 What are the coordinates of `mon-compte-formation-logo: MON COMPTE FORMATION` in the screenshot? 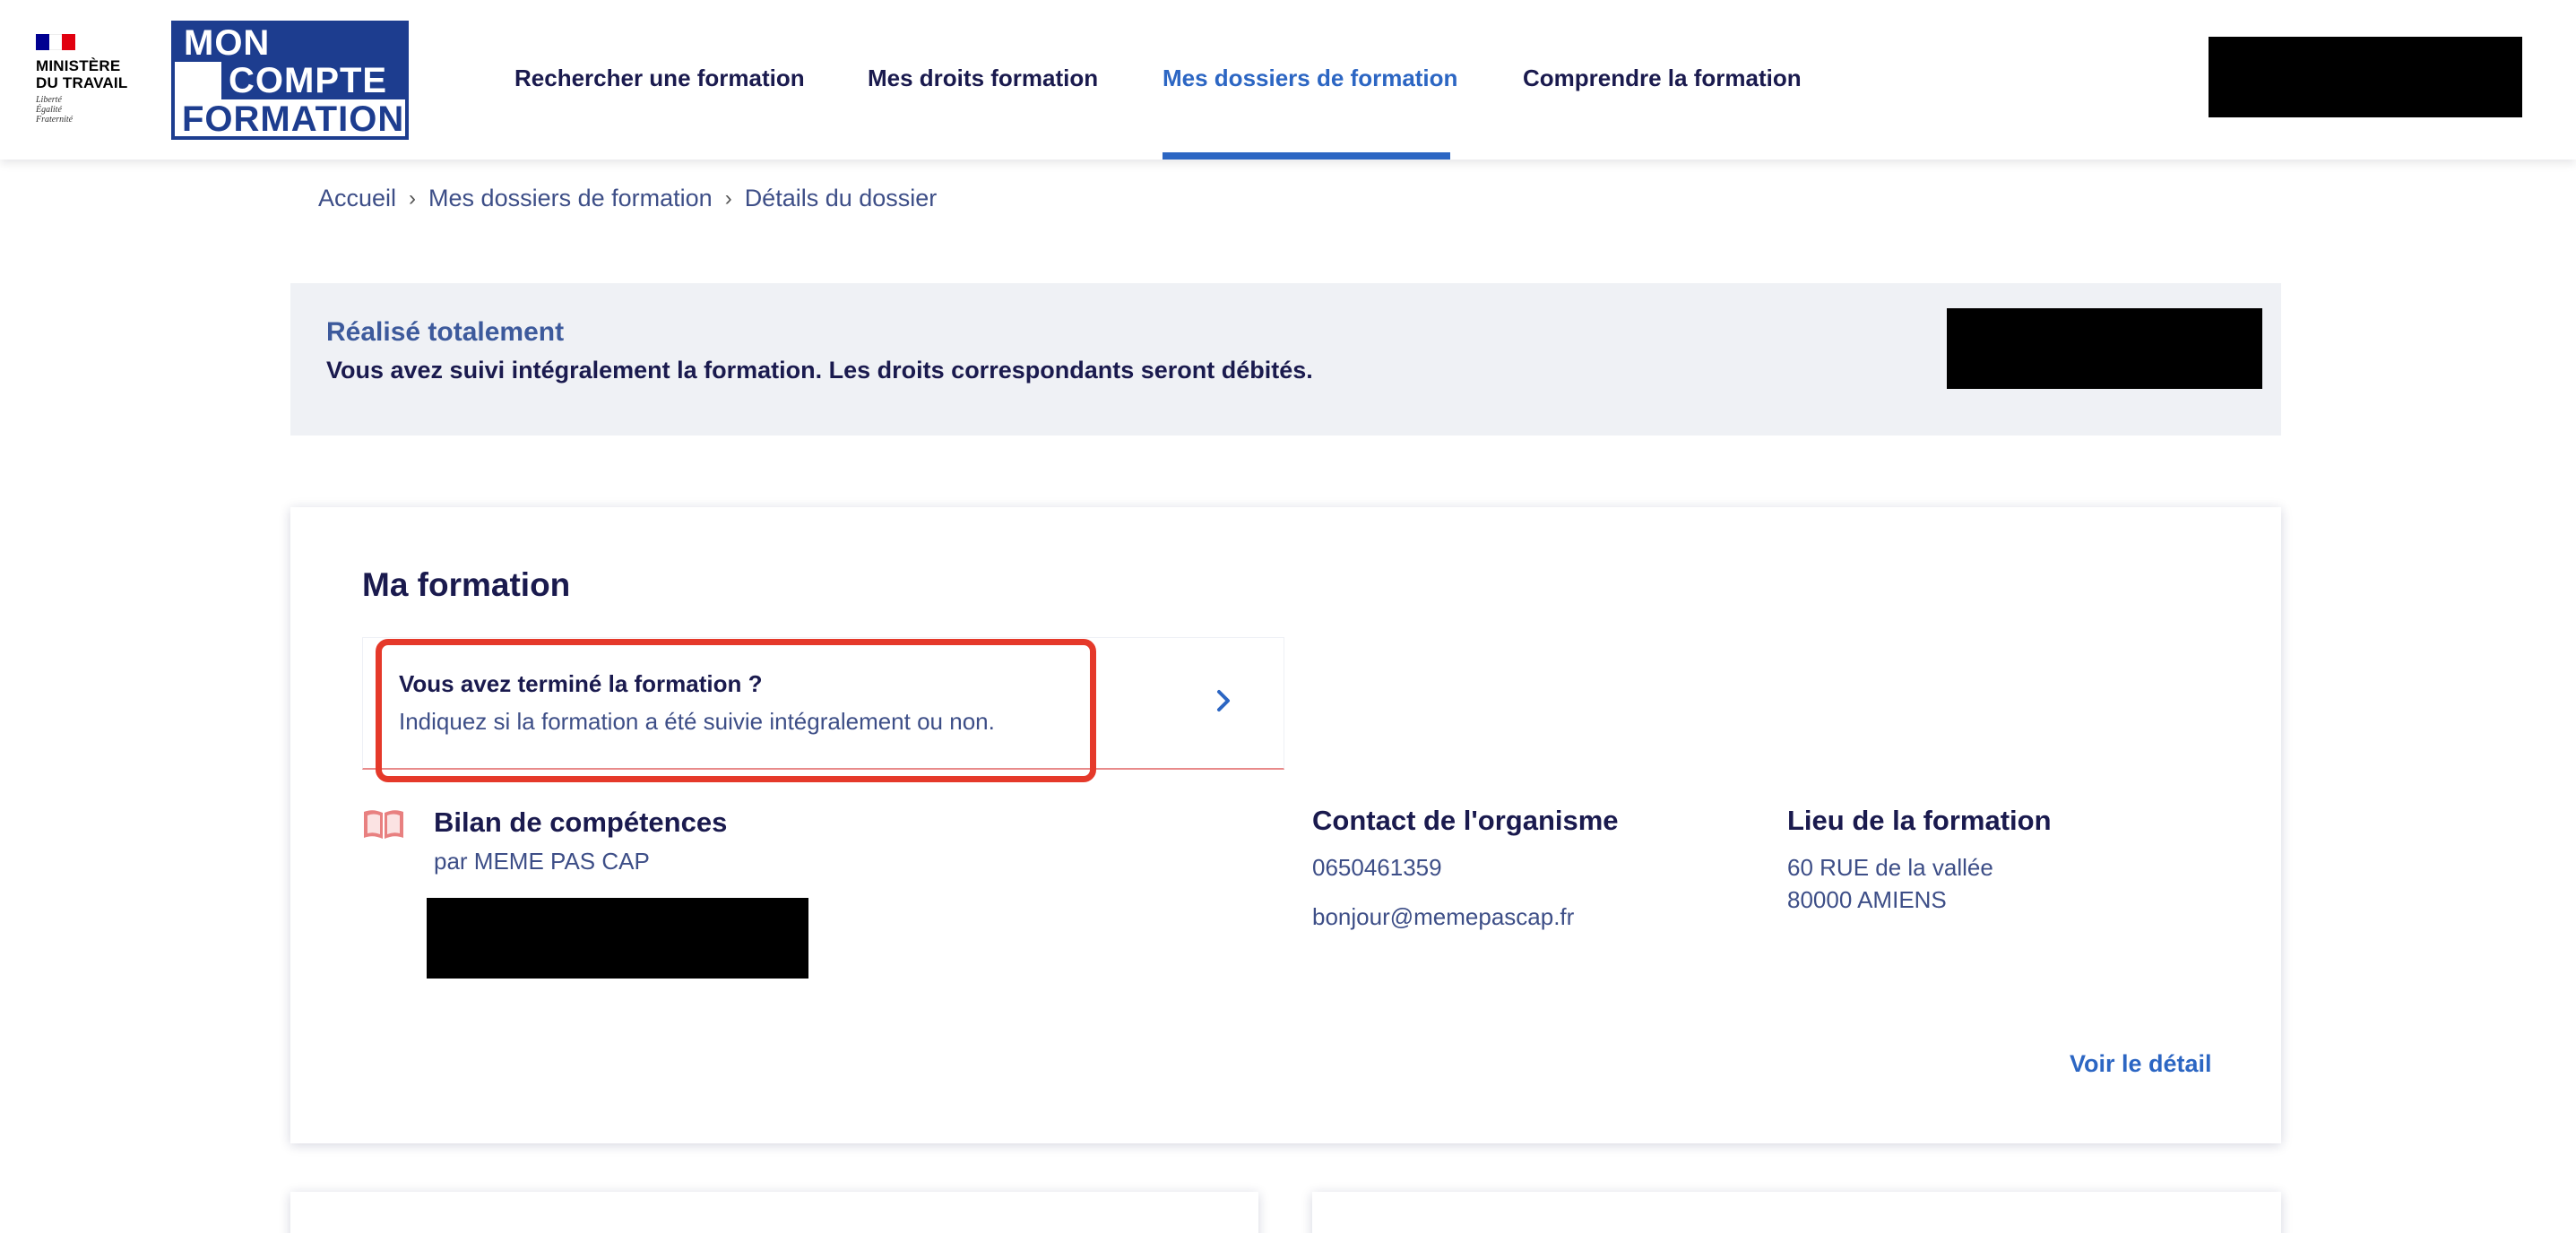 It's located at (290, 81).